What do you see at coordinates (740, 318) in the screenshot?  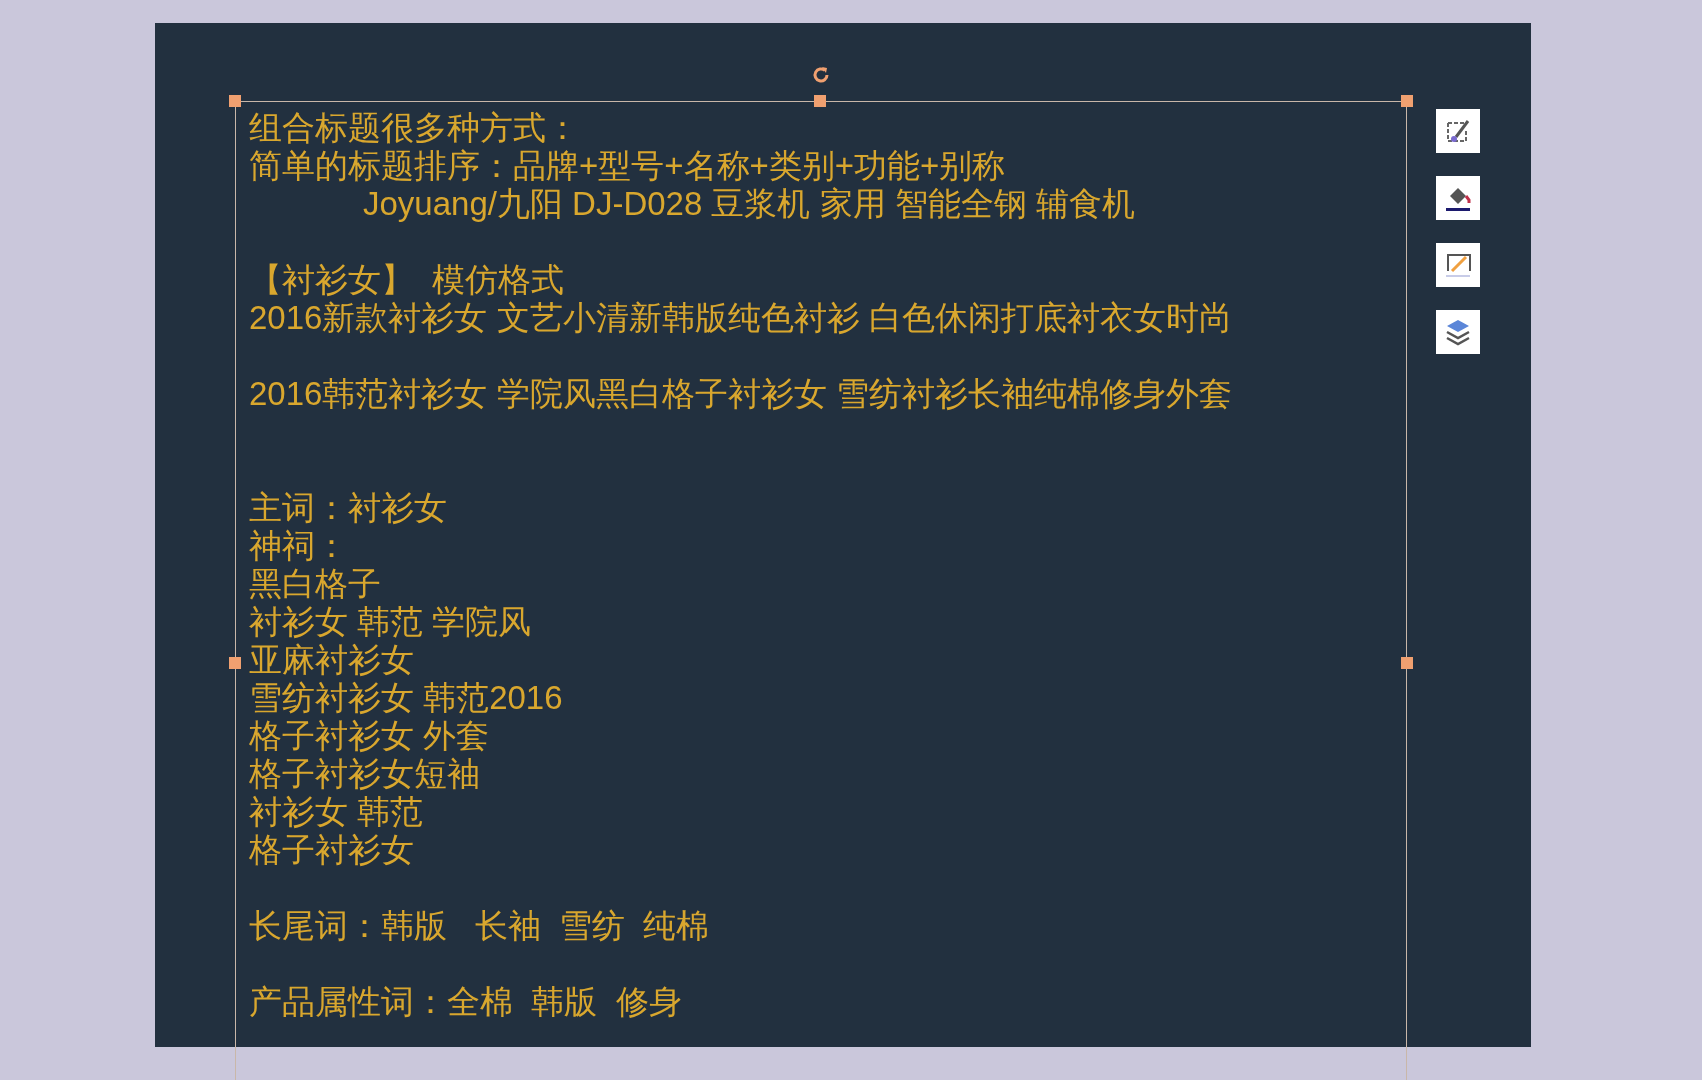 I see `text-line: 2016新款衬衫女 文艺小清新韩版纯色衬衫 白色休闲打底衬衣女时尚` at bounding box center [740, 318].